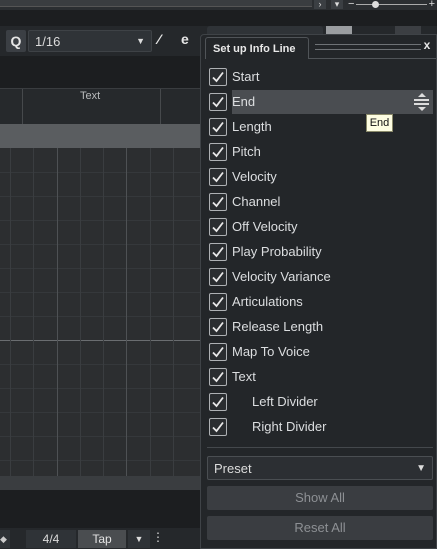 The height and width of the screenshot is (549, 437). What do you see at coordinates (319, 327) in the screenshot?
I see `field-item: Release Length` at bounding box center [319, 327].